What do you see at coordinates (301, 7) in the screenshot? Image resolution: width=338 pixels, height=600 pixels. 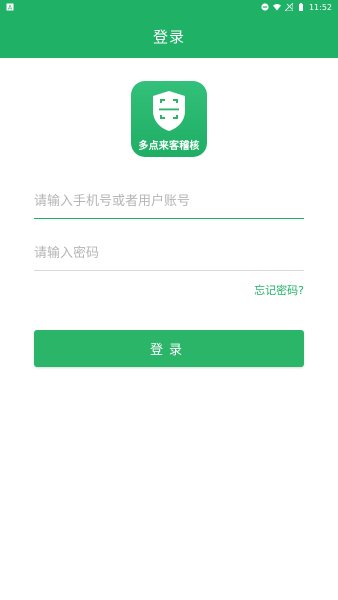 I see `battery-icon` at bounding box center [301, 7].